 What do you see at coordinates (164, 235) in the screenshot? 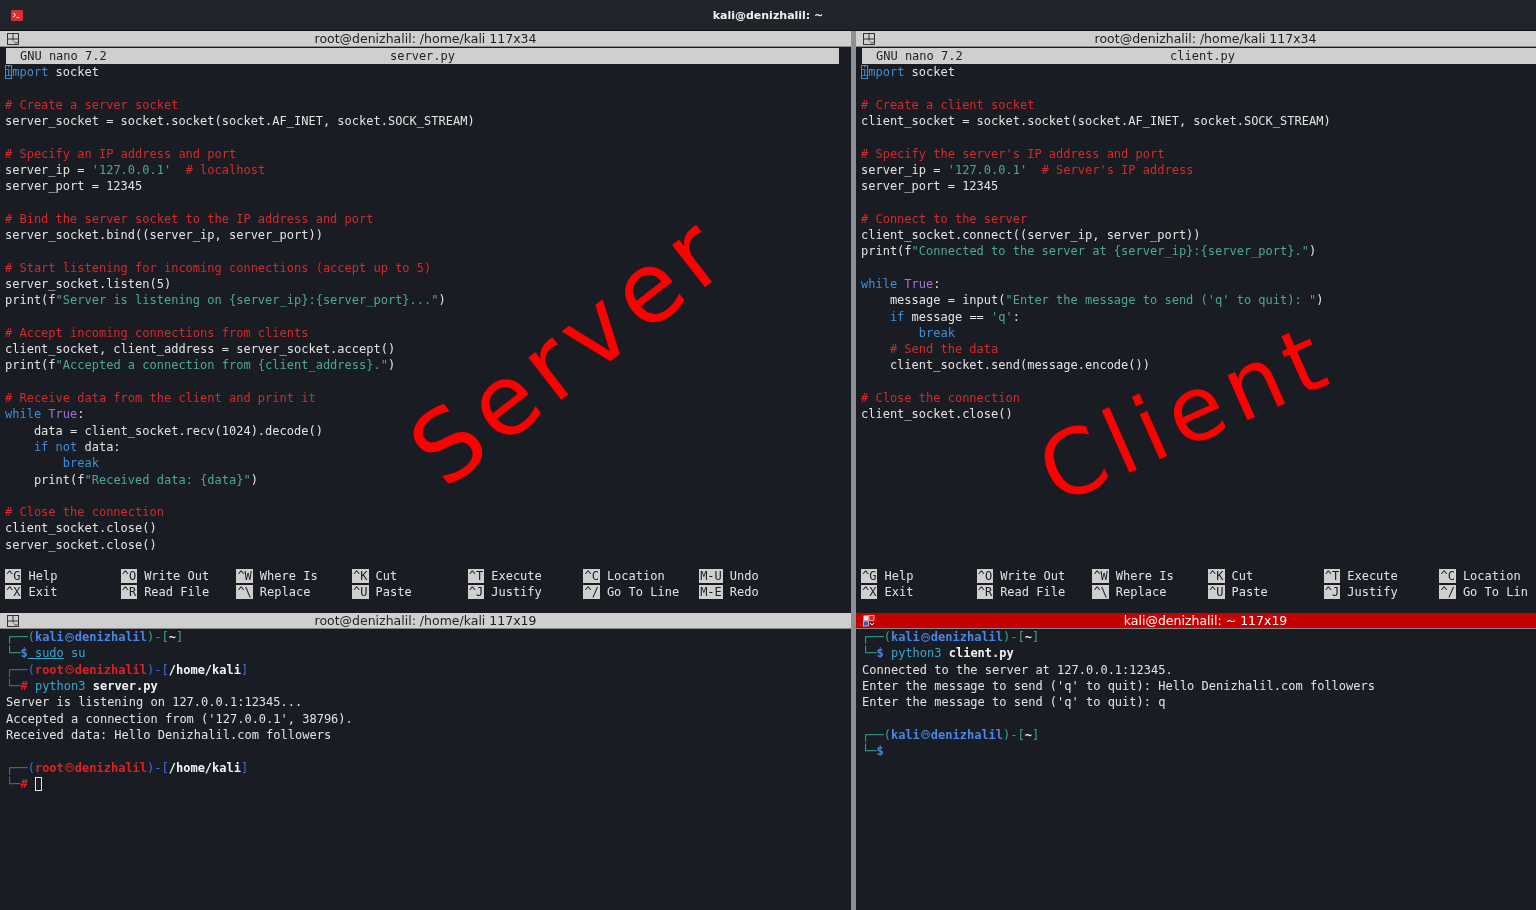
I see `code-line: server_socket.bind((server_ip, server_port))` at bounding box center [164, 235].